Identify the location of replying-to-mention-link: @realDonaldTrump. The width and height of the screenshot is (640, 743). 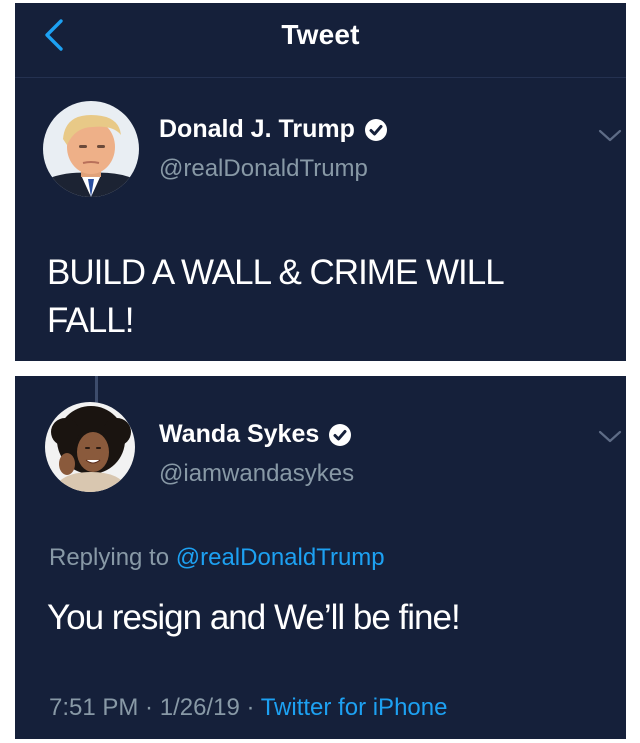
(280, 557).